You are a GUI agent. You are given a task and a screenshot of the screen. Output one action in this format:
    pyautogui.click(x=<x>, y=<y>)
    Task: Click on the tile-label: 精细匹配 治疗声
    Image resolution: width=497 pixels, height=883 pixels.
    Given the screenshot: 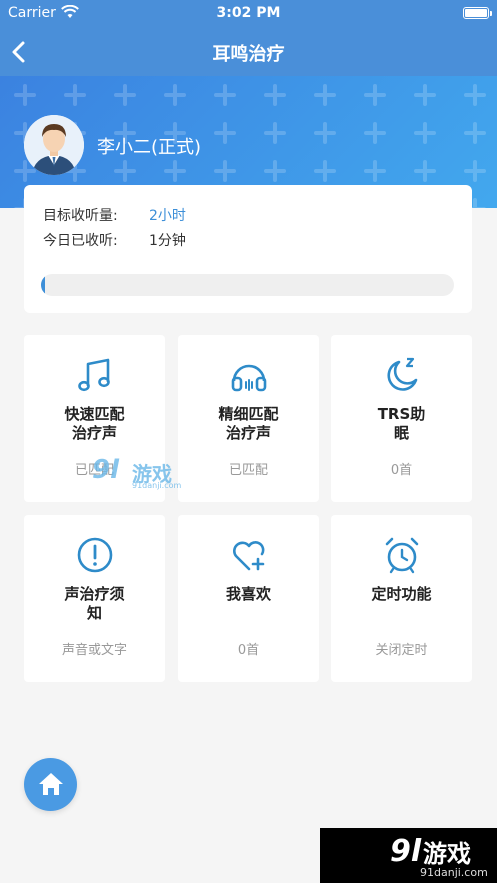 What is the action you would take?
    pyautogui.click(x=248, y=423)
    